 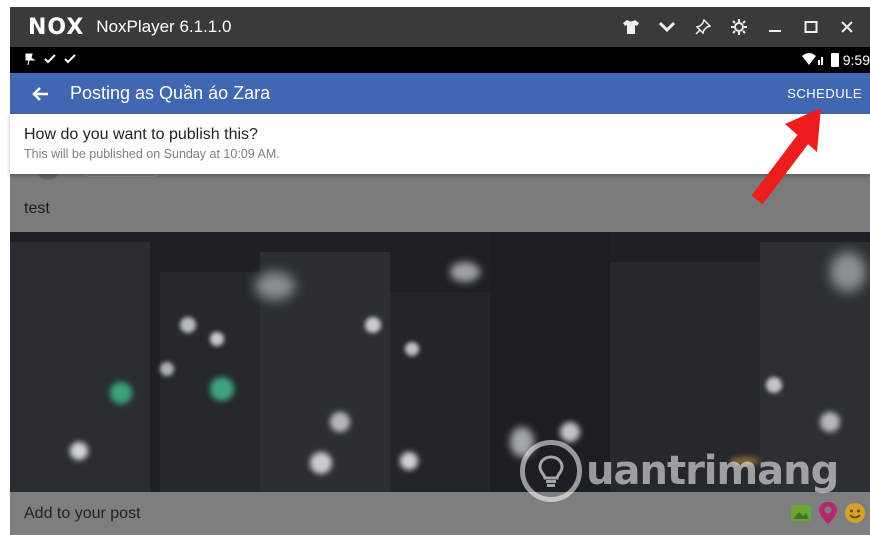 What do you see at coordinates (801, 515) in the screenshot?
I see `photo-icon` at bounding box center [801, 515].